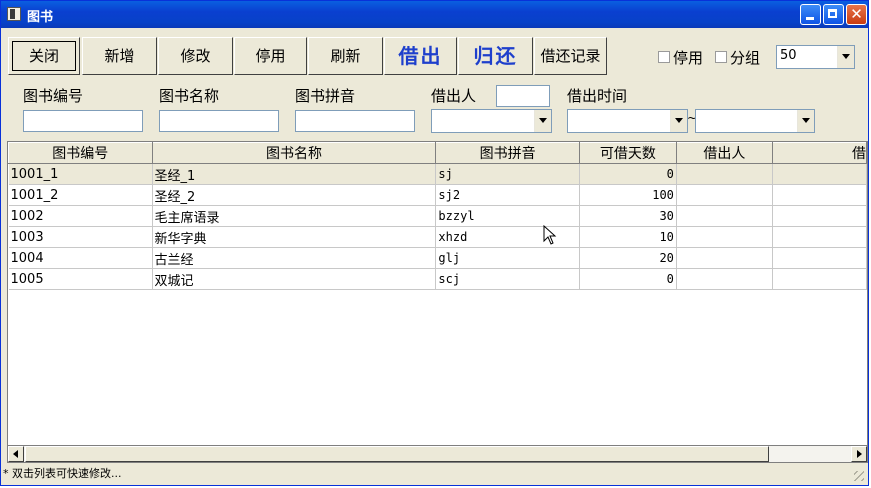 The height and width of the screenshot is (488, 871). Describe the element at coordinates (495, 56) in the screenshot. I see `return-button: 归还` at that location.